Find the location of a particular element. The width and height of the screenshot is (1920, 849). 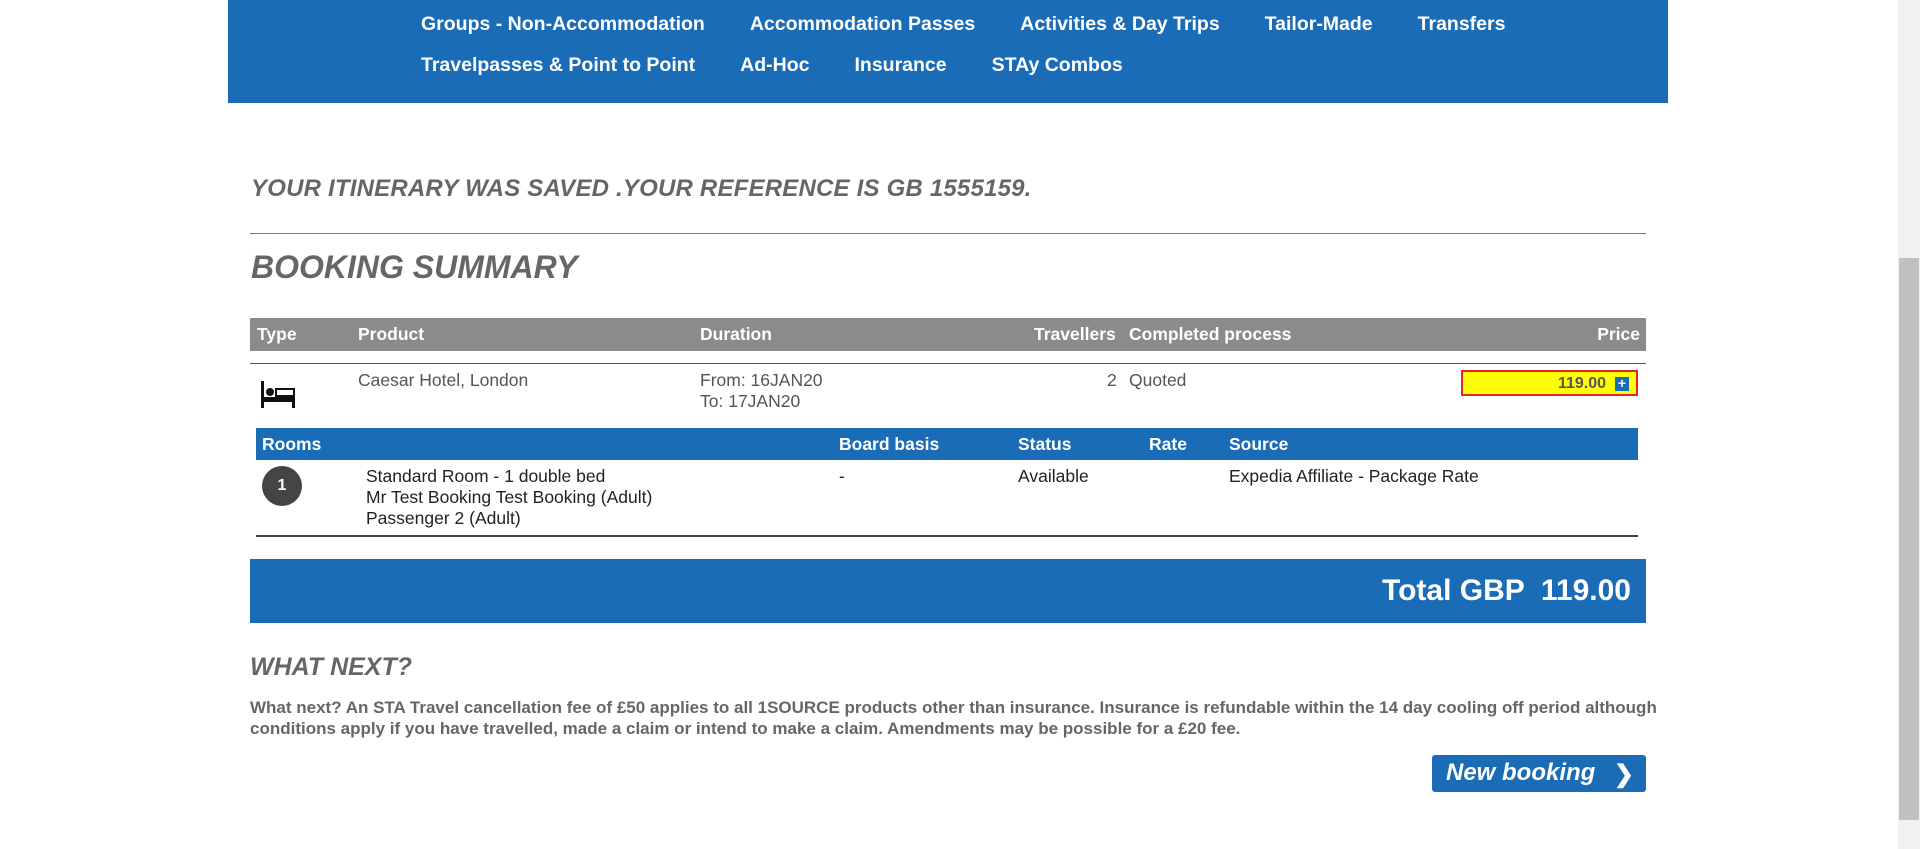

header-rate: Rate is located at coordinates (1168, 444).